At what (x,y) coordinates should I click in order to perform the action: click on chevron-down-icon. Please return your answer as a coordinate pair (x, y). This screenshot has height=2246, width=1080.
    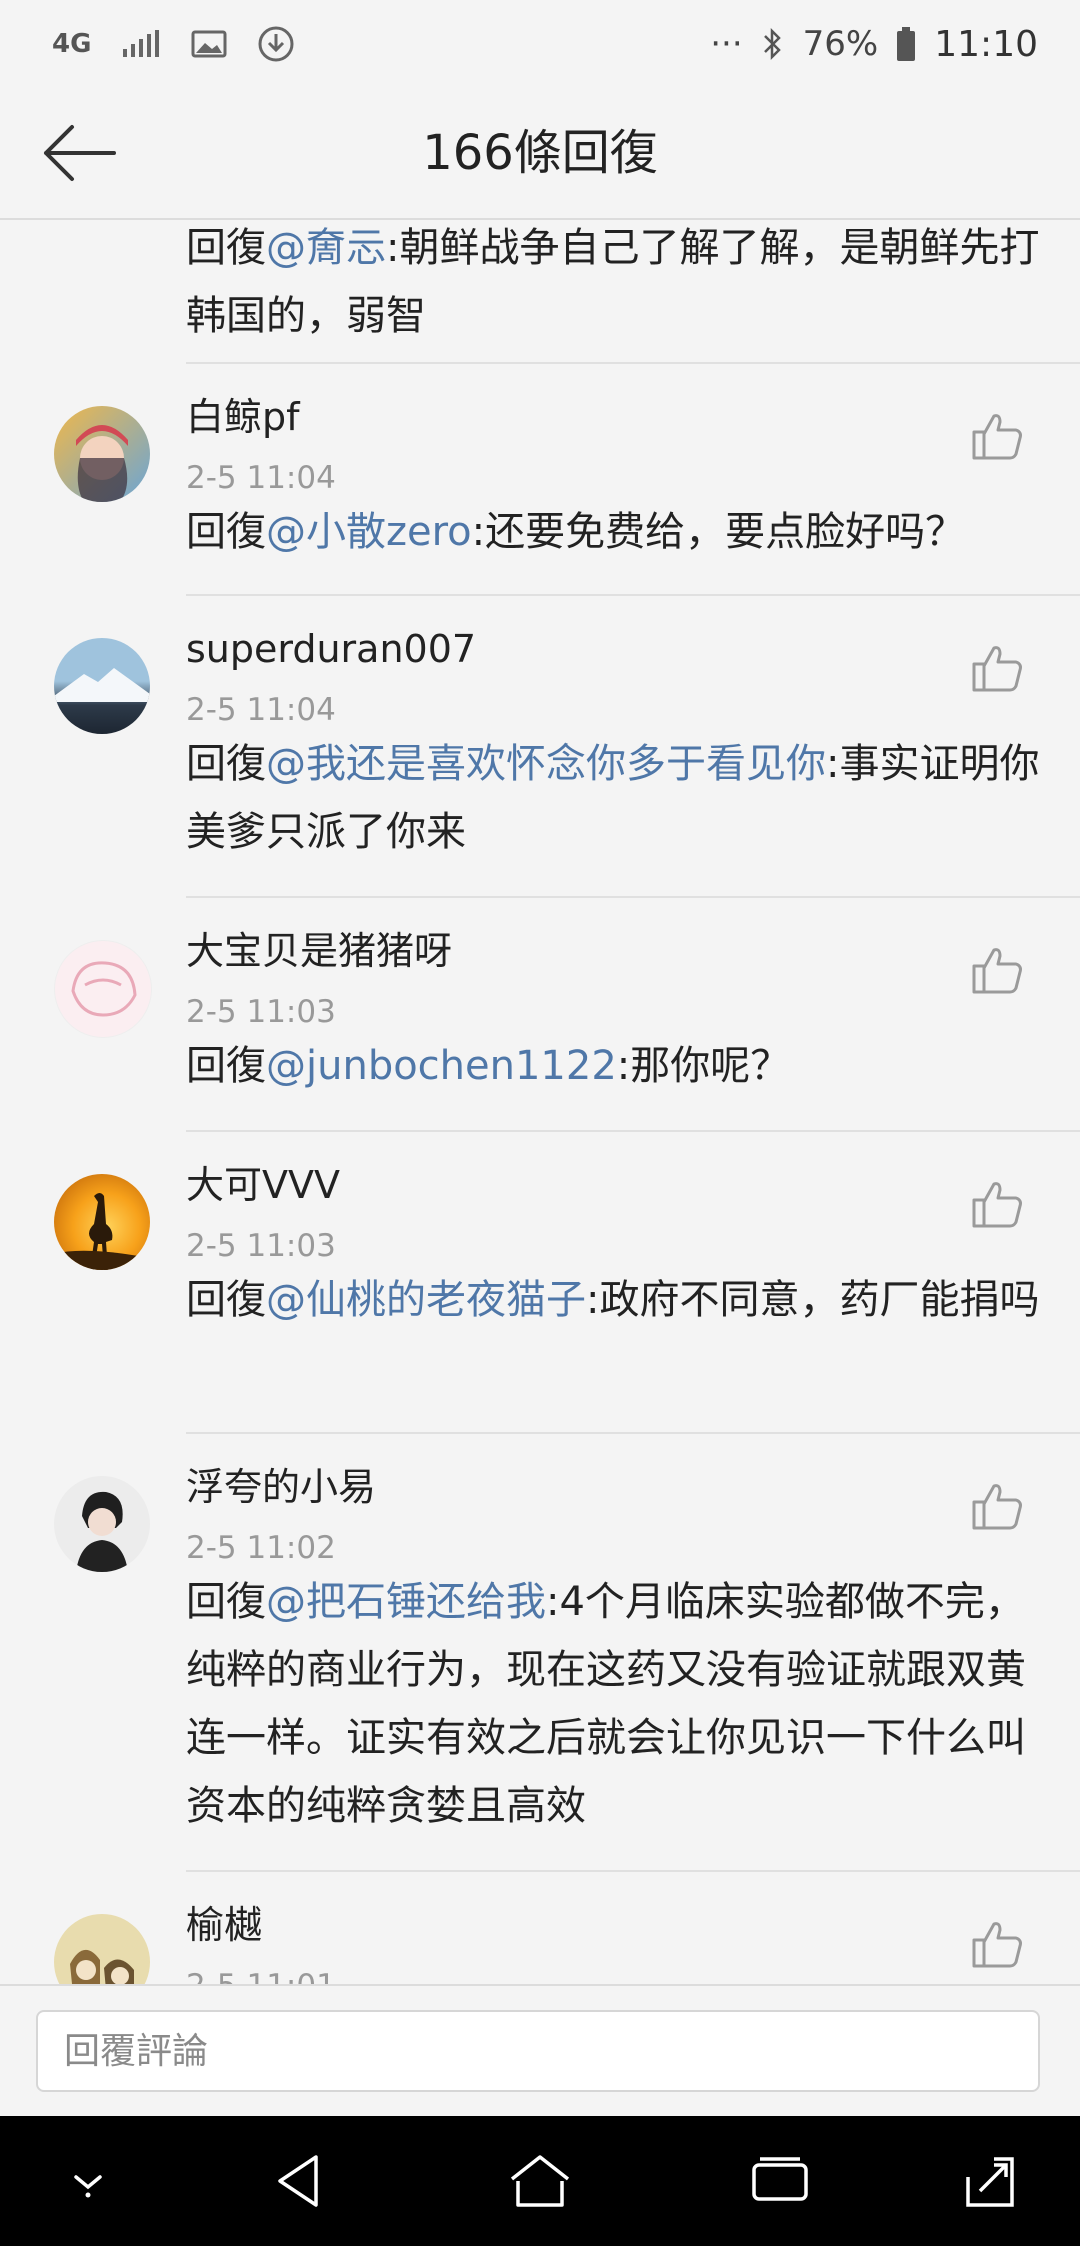
    Looking at the image, I should click on (88, 2186).